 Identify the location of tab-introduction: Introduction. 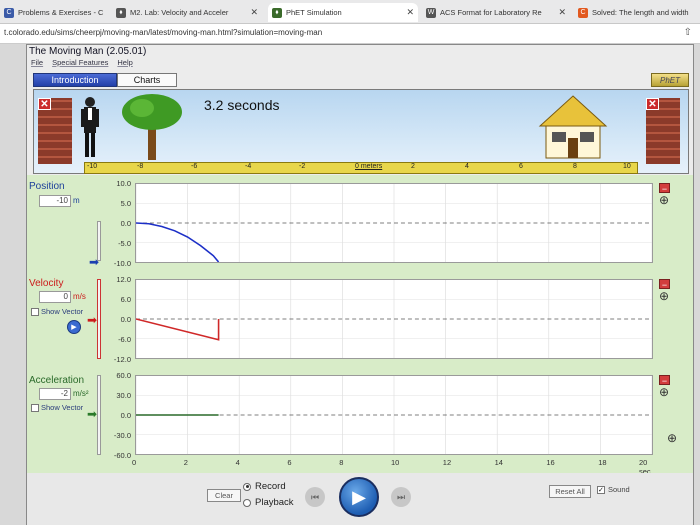
(75, 80).